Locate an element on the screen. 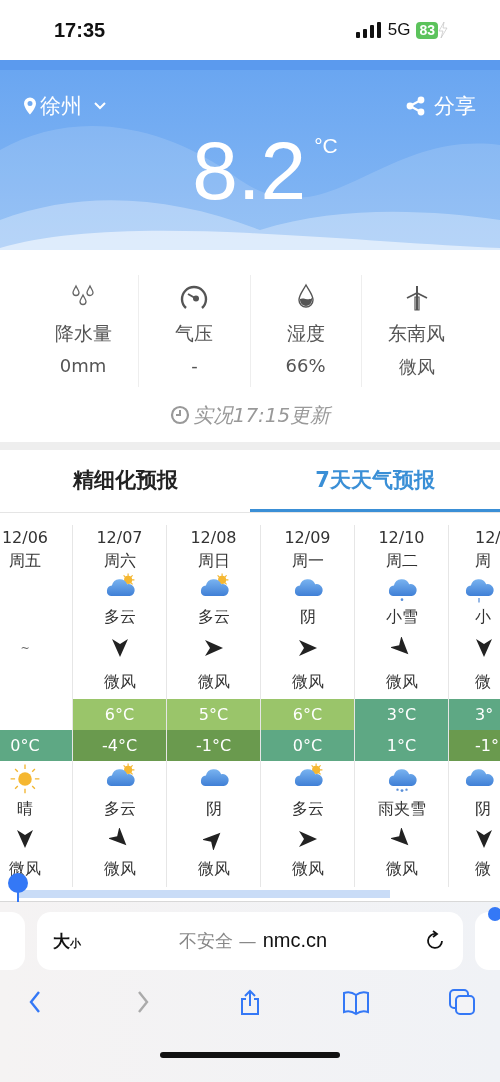 This screenshot has width=500, height=1082. clock-icon is located at coordinates (179, 415).